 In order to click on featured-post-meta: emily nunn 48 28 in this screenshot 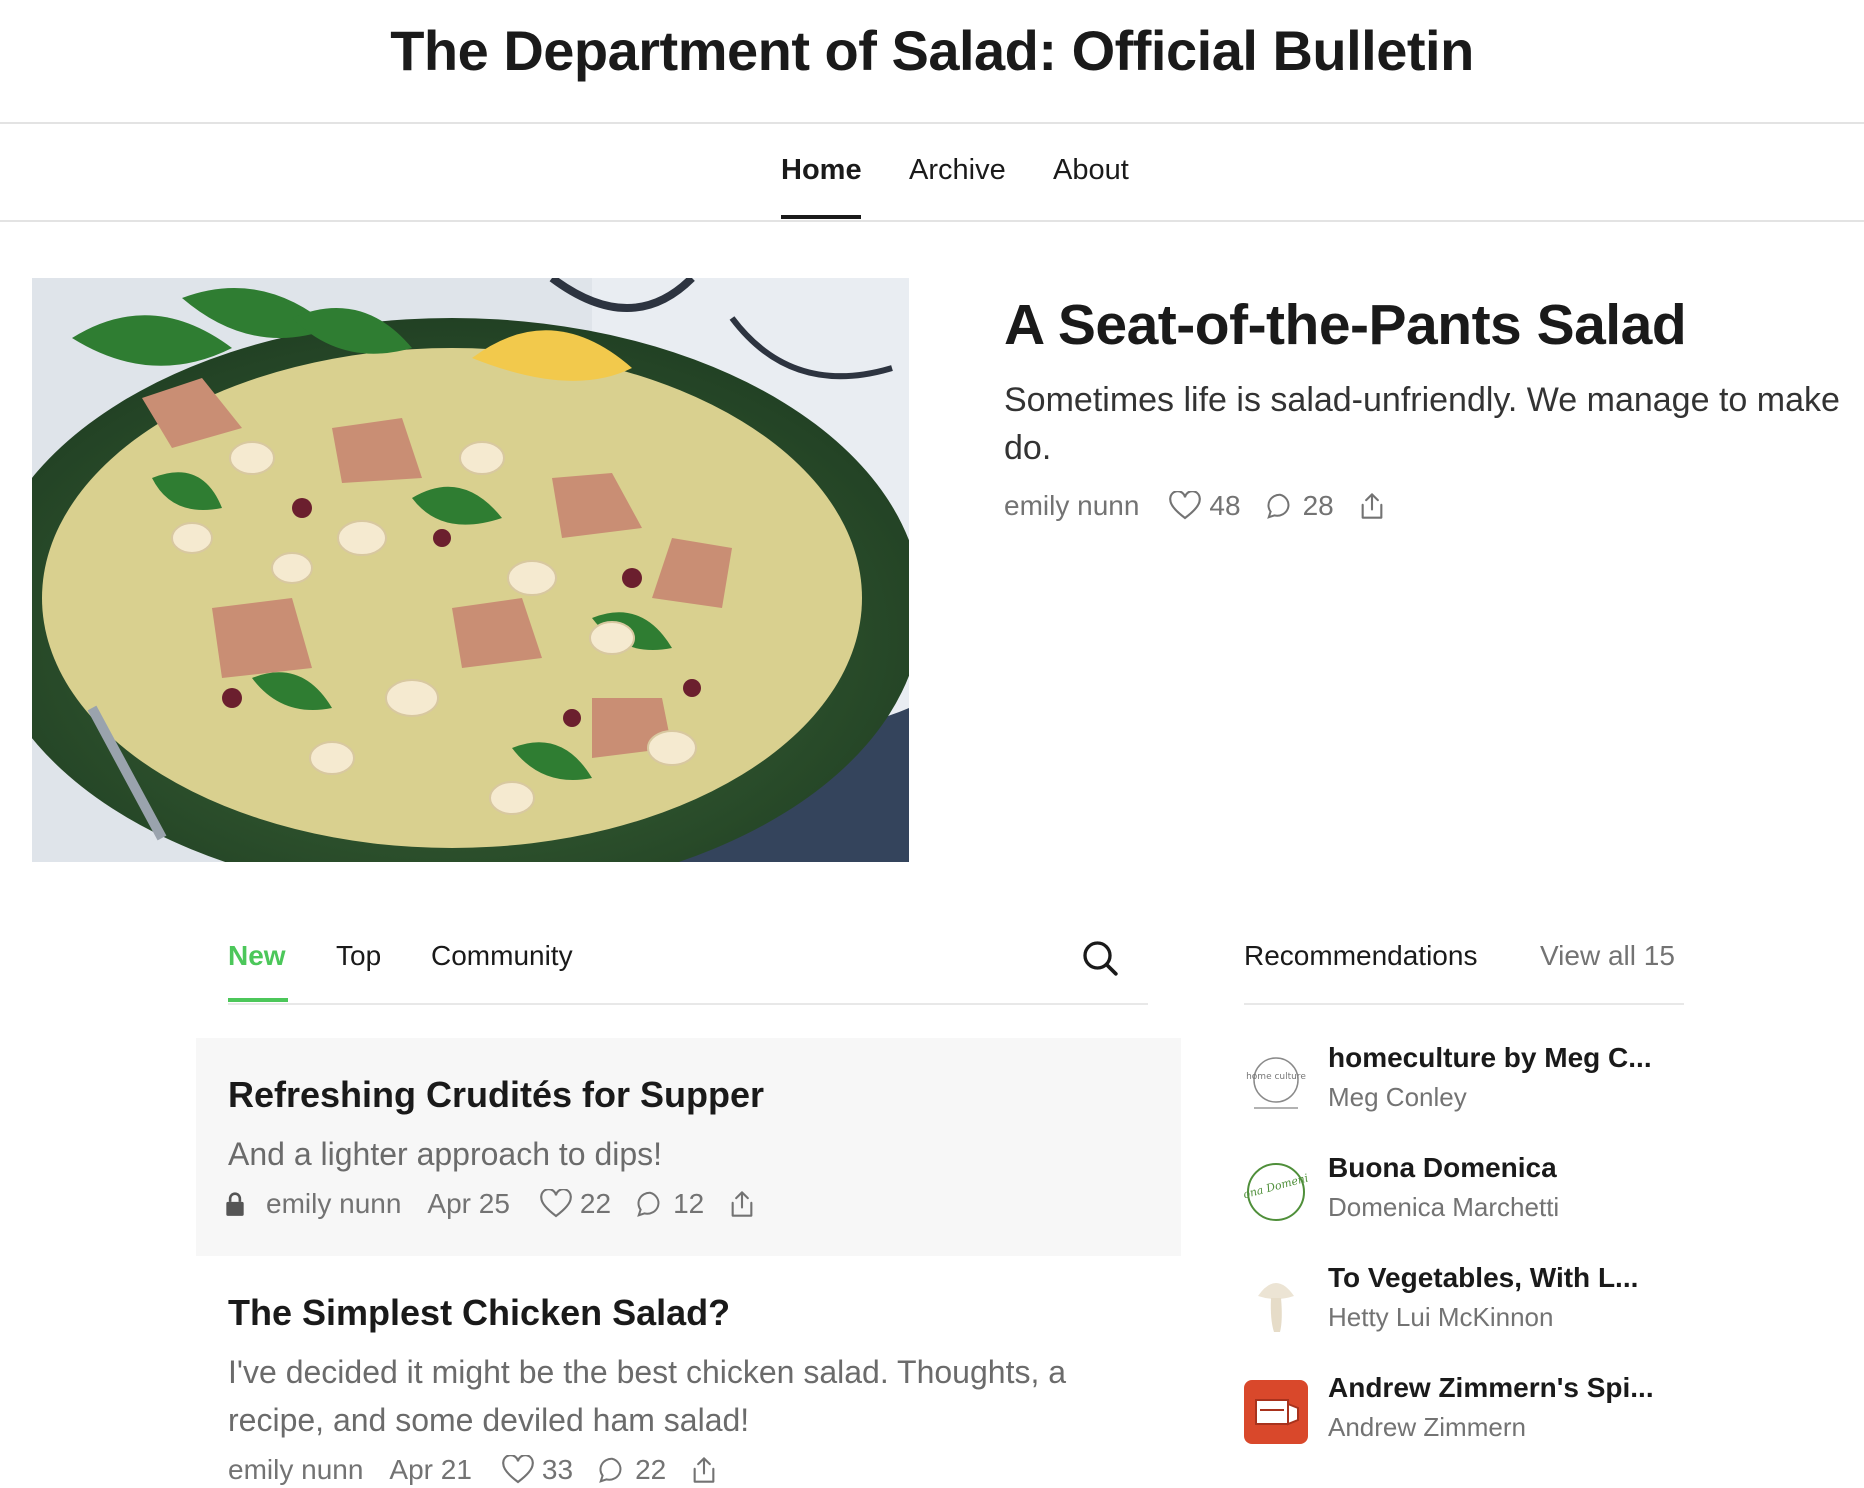, I will do `click(1195, 506)`.